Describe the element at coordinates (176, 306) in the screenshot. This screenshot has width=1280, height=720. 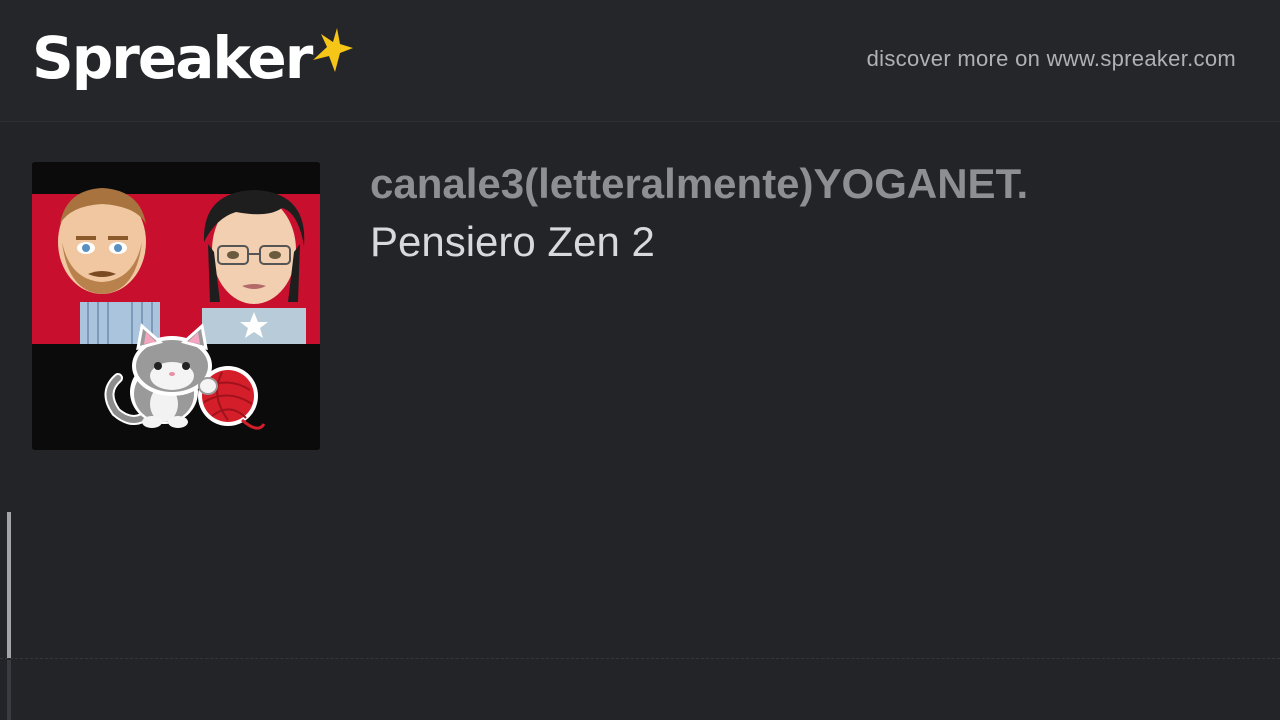
I see `episode-cover-image` at that location.